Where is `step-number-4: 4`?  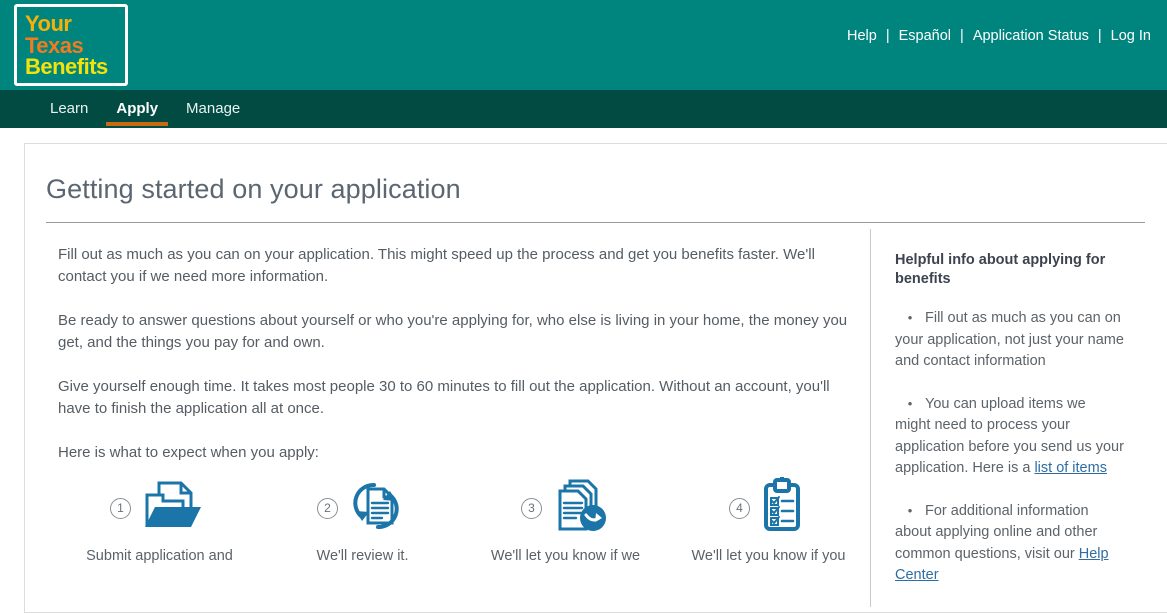
step-number-4: 4 is located at coordinates (739, 508).